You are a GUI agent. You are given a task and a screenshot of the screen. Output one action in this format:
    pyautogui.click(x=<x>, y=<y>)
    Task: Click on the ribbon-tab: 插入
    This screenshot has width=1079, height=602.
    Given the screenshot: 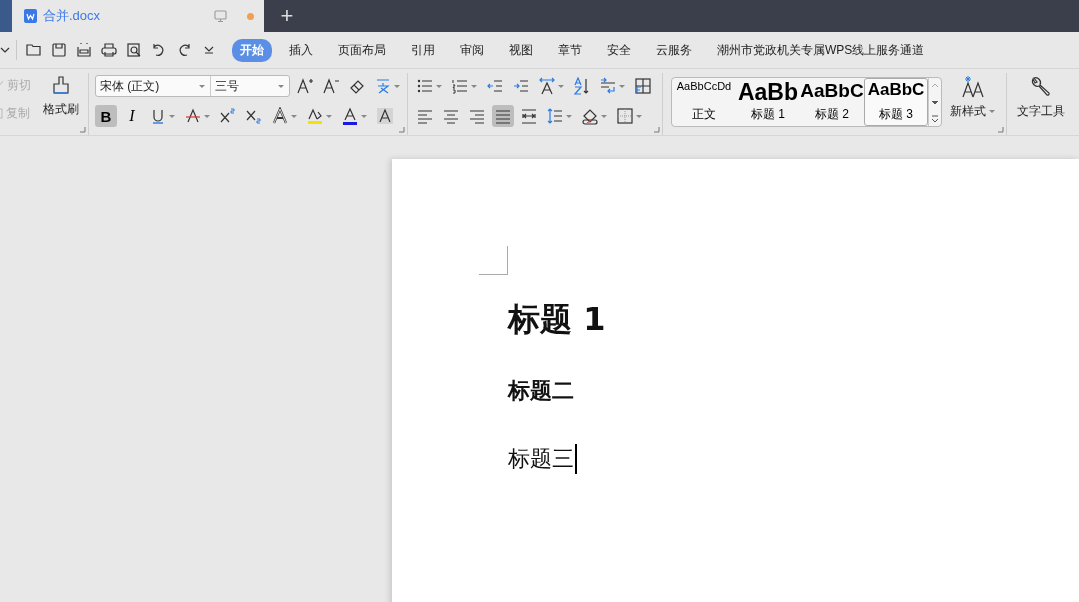 What is the action you would take?
    pyautogui.click(x=301, y=50)
    